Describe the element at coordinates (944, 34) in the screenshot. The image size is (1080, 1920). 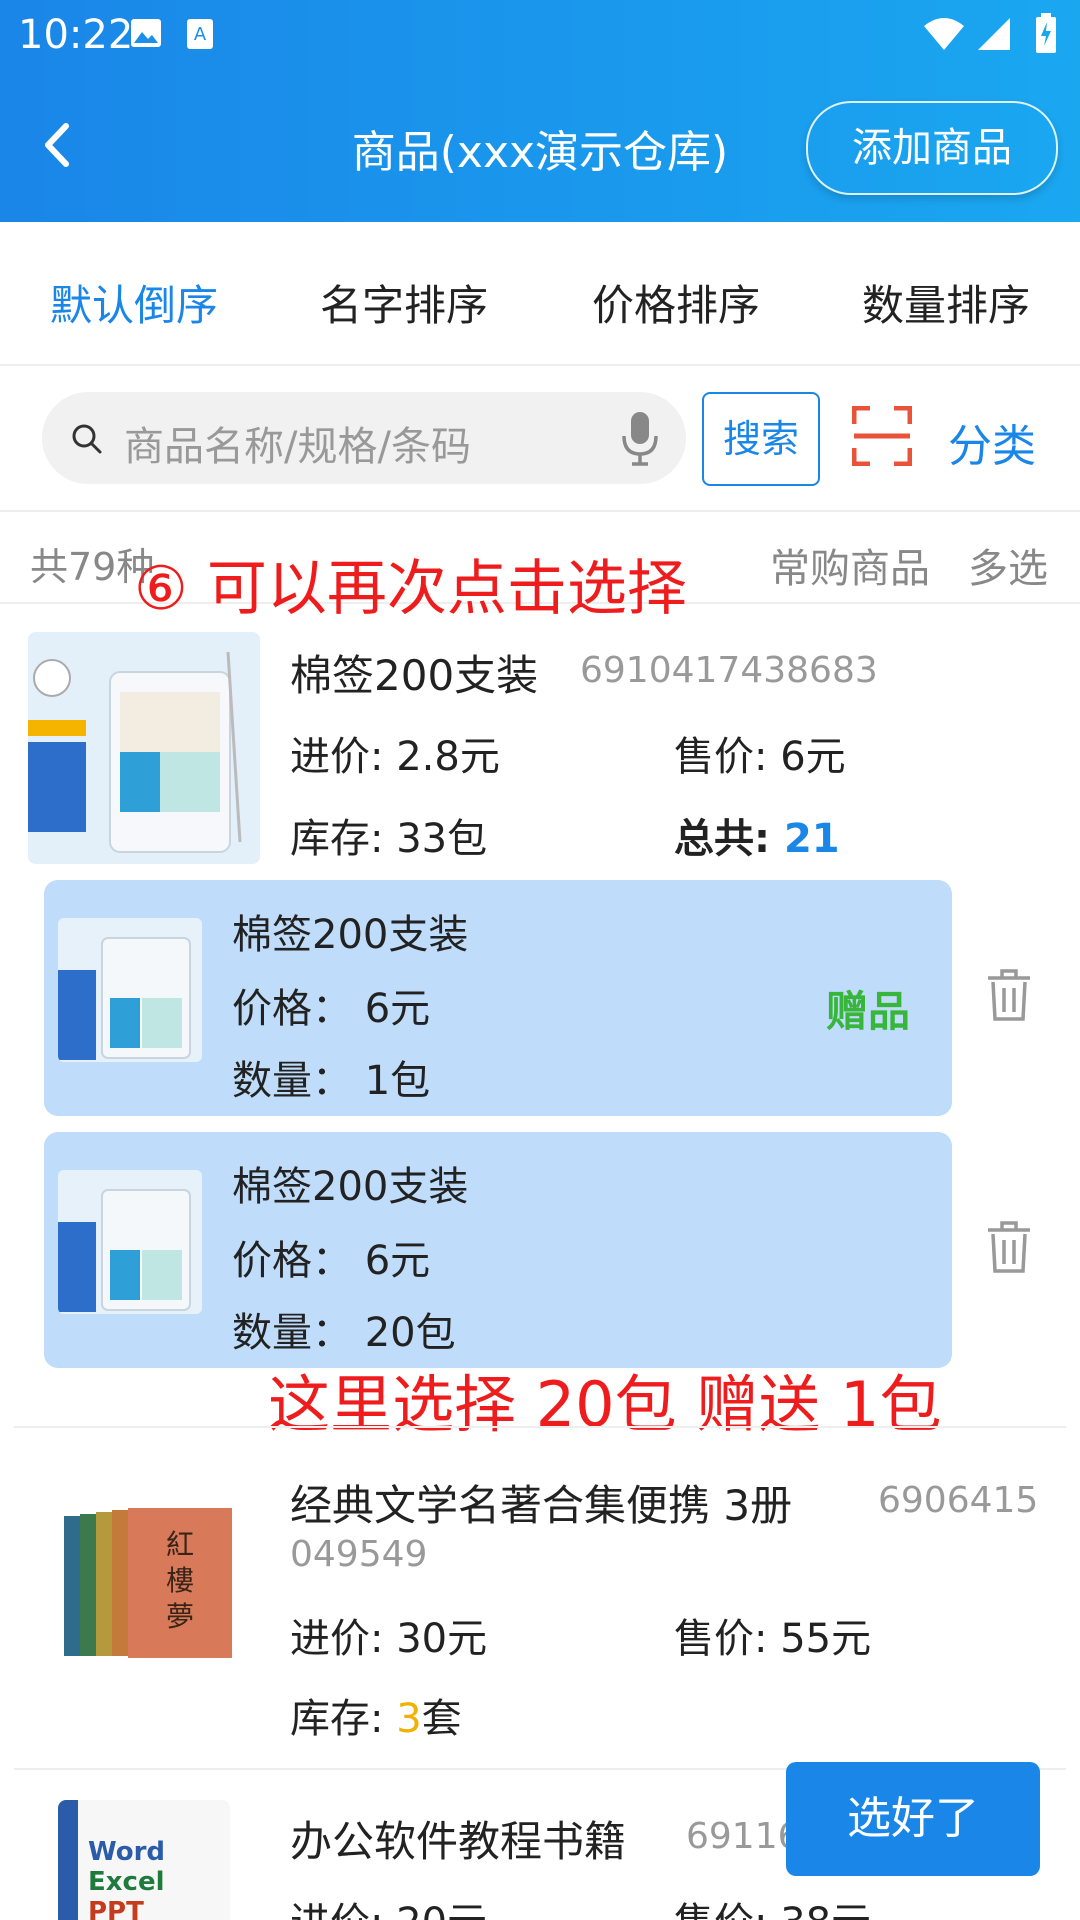
I see `wifi-icon` at that location.